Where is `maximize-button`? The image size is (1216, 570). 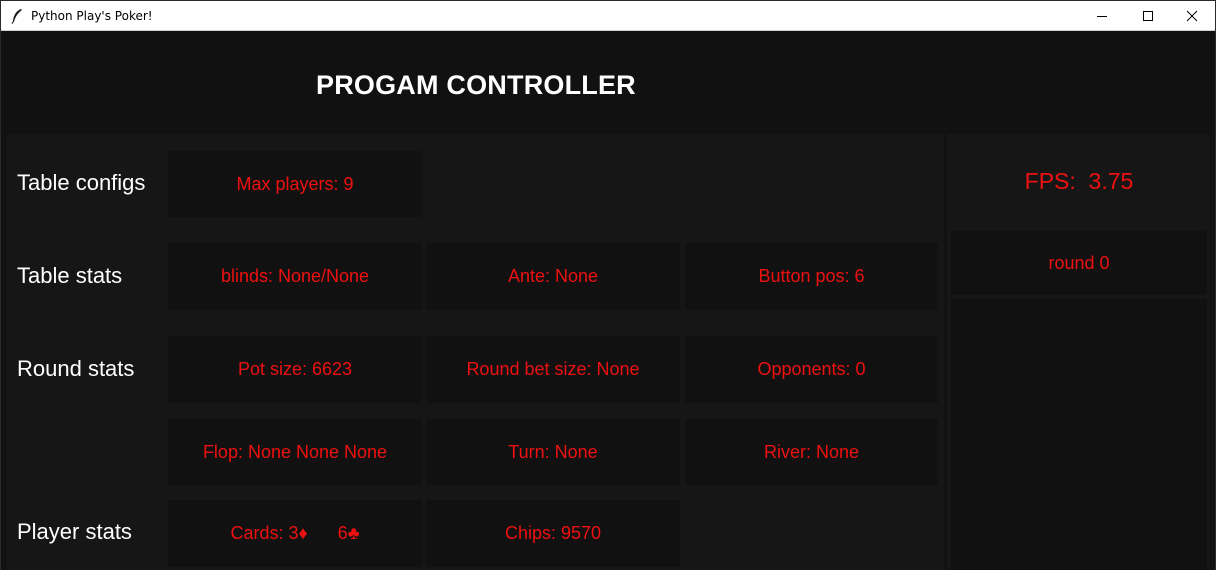 maximize-button is located at coordinates (1148, 16).